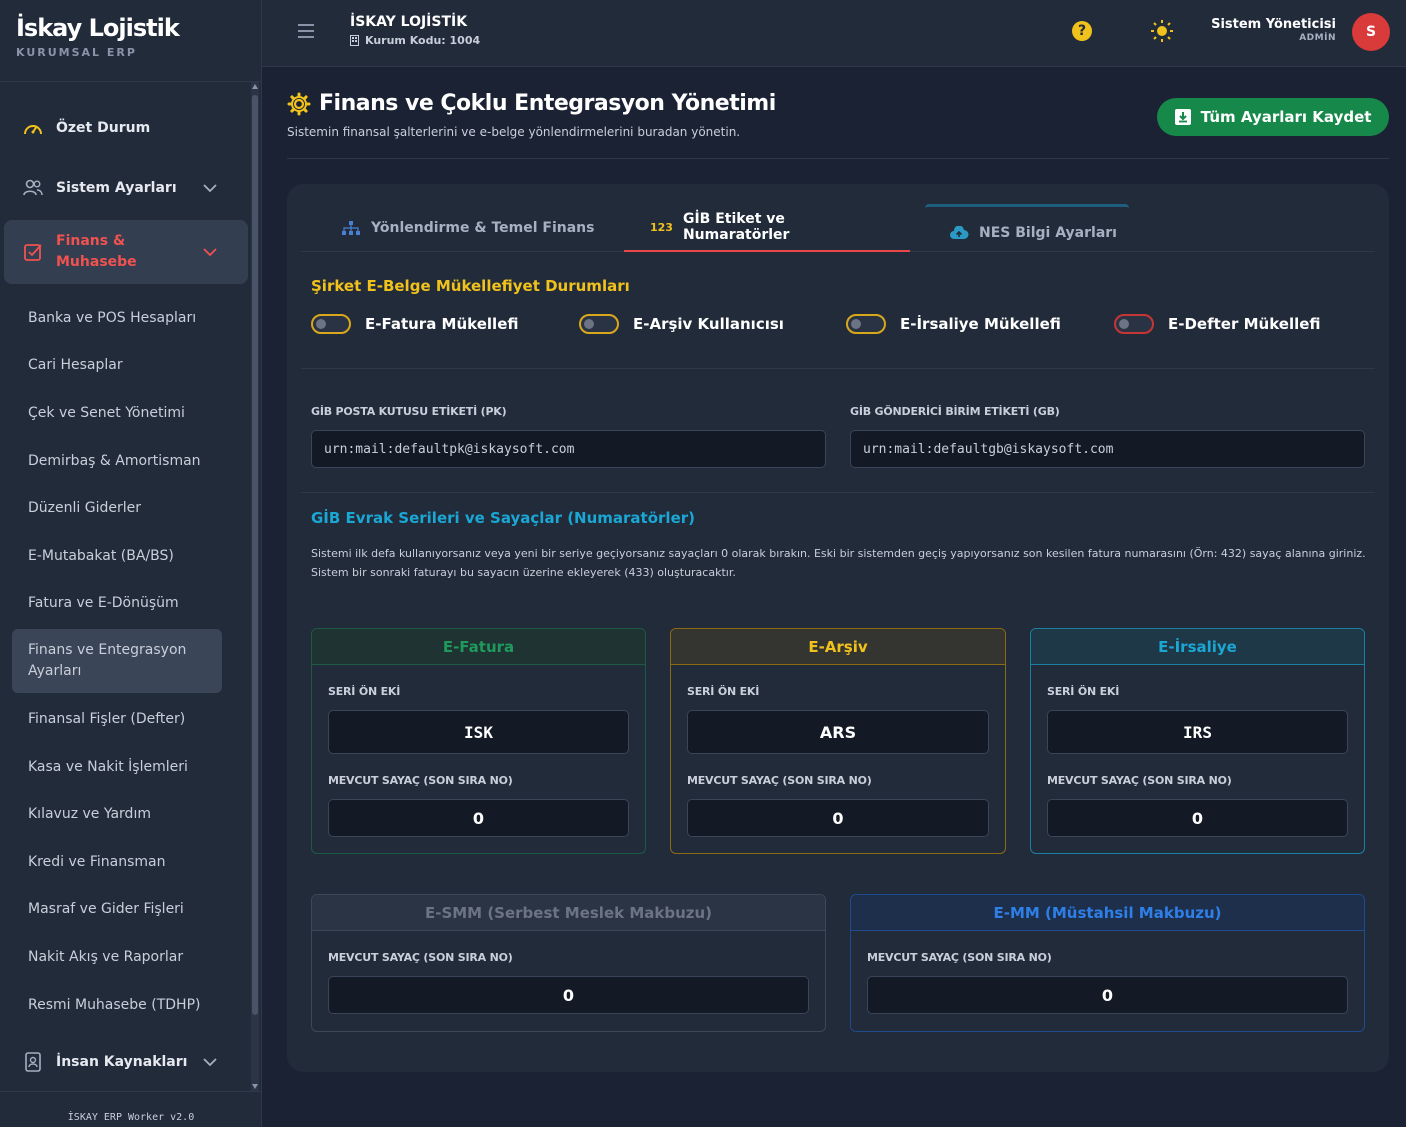 The width and height of the screenshot is (1406, 1127). I want to click on tab-nes-bilgi: NES Bilgi Ayarları, so click(1027, 228).